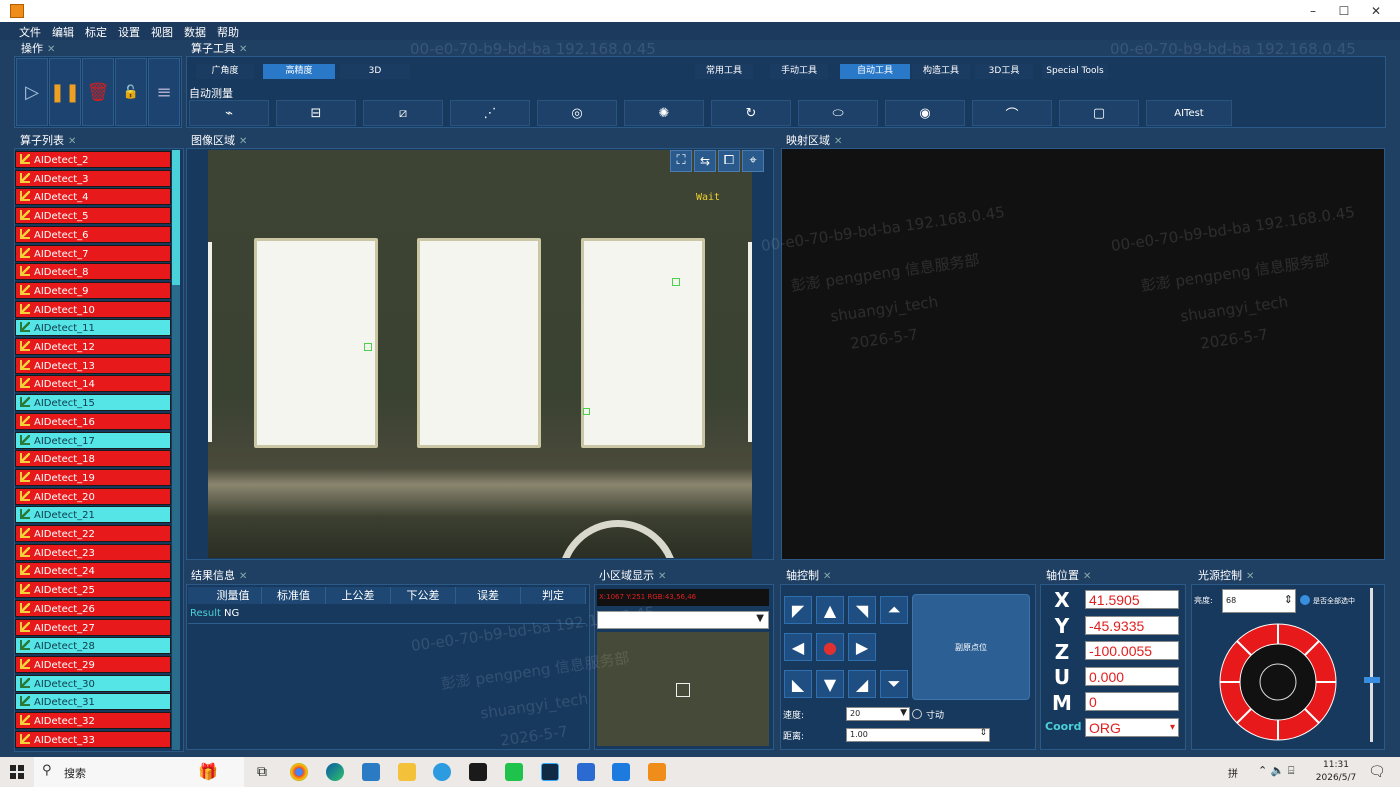 This screenshot has width=1400, height=787. Describe the element at coordinates (93, 178) in the screenshot. I see `list-item: AIDetect_3` at that location.